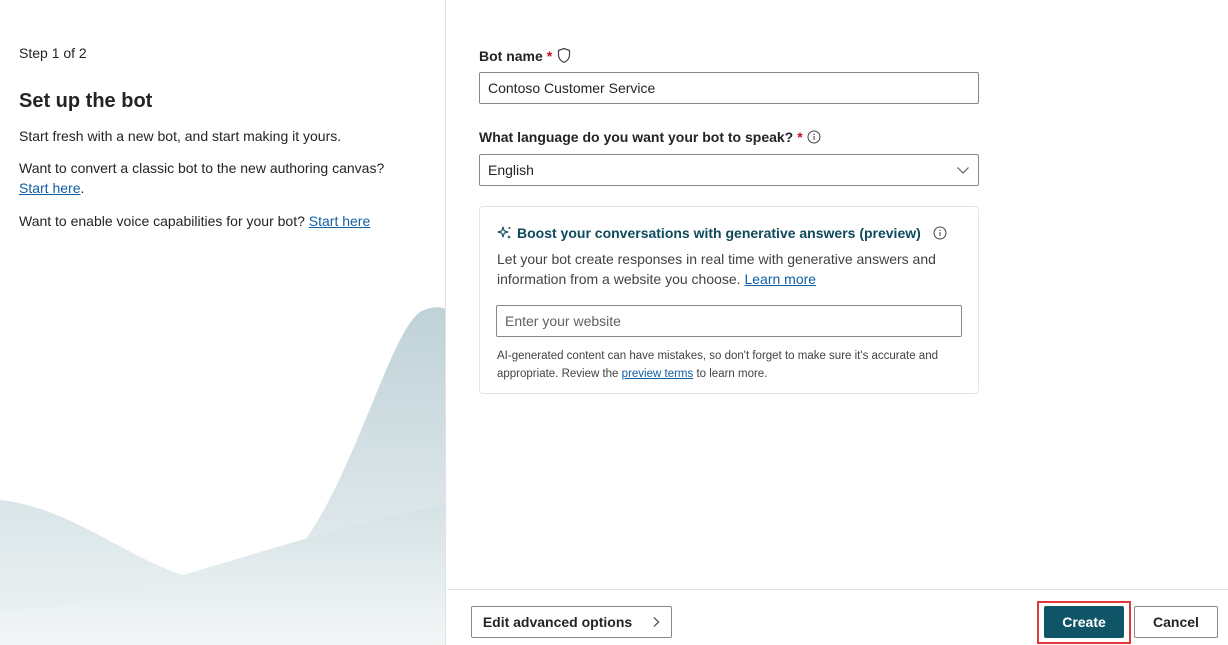 This screenshot has width=1228, height=645. I want to click on convert-period: ., so click(82, 188).